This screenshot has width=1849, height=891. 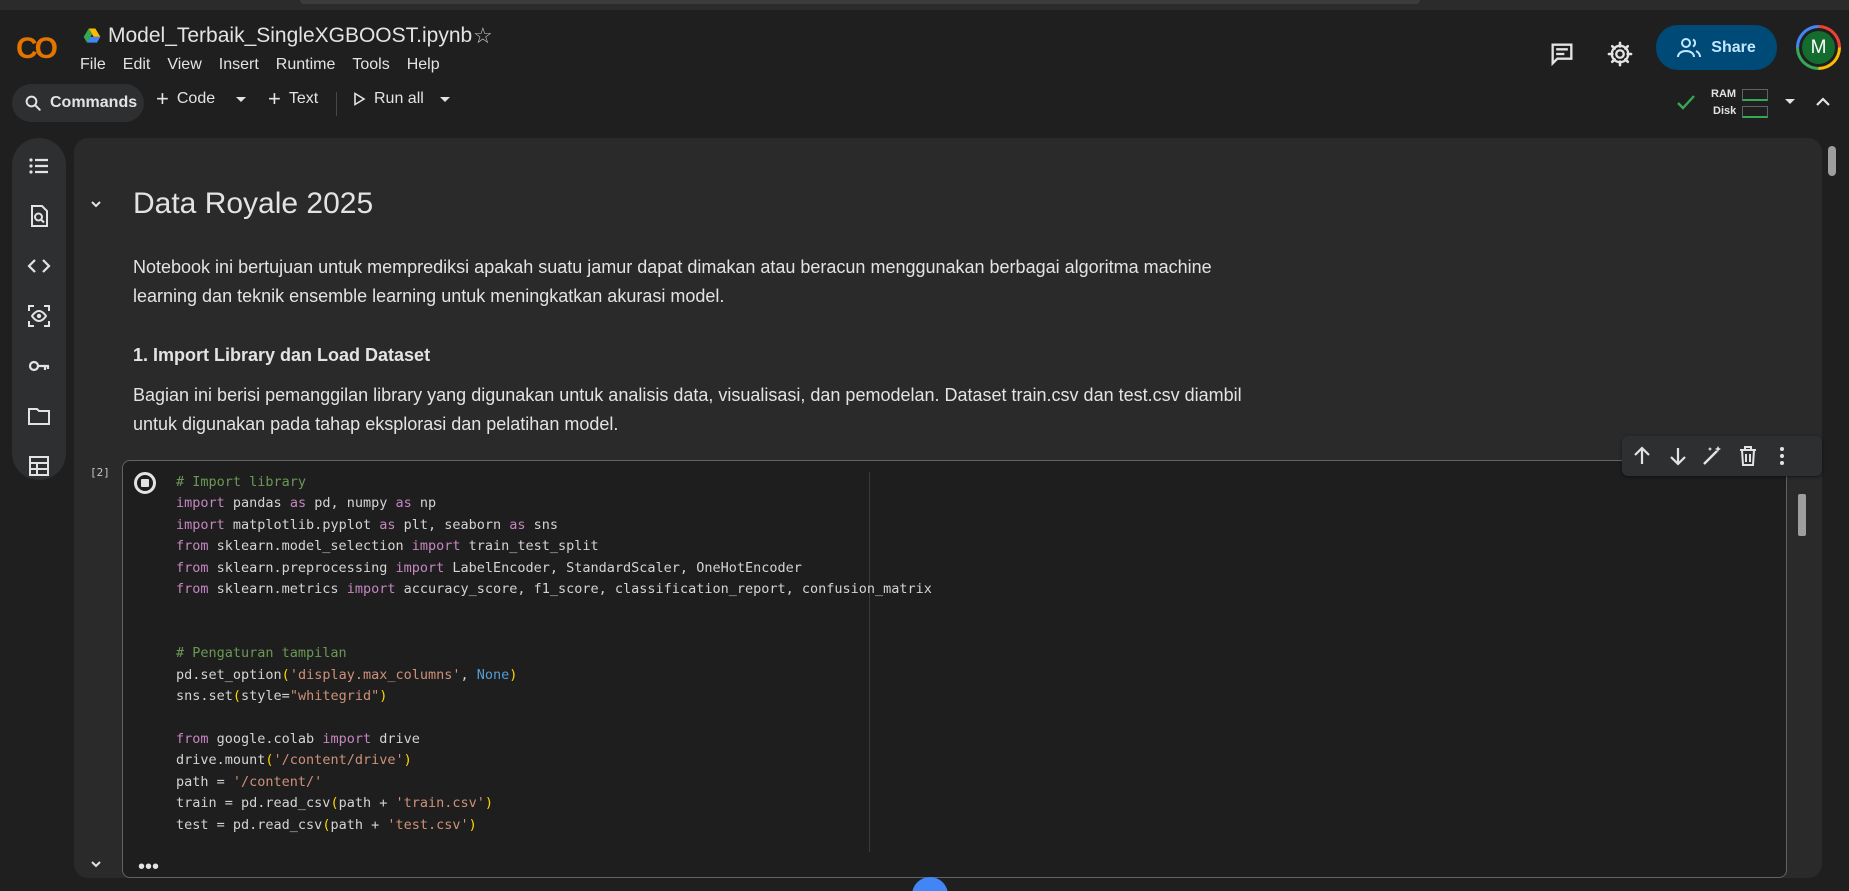 I want to click on text-label: Text, so click(x=303, y=98).